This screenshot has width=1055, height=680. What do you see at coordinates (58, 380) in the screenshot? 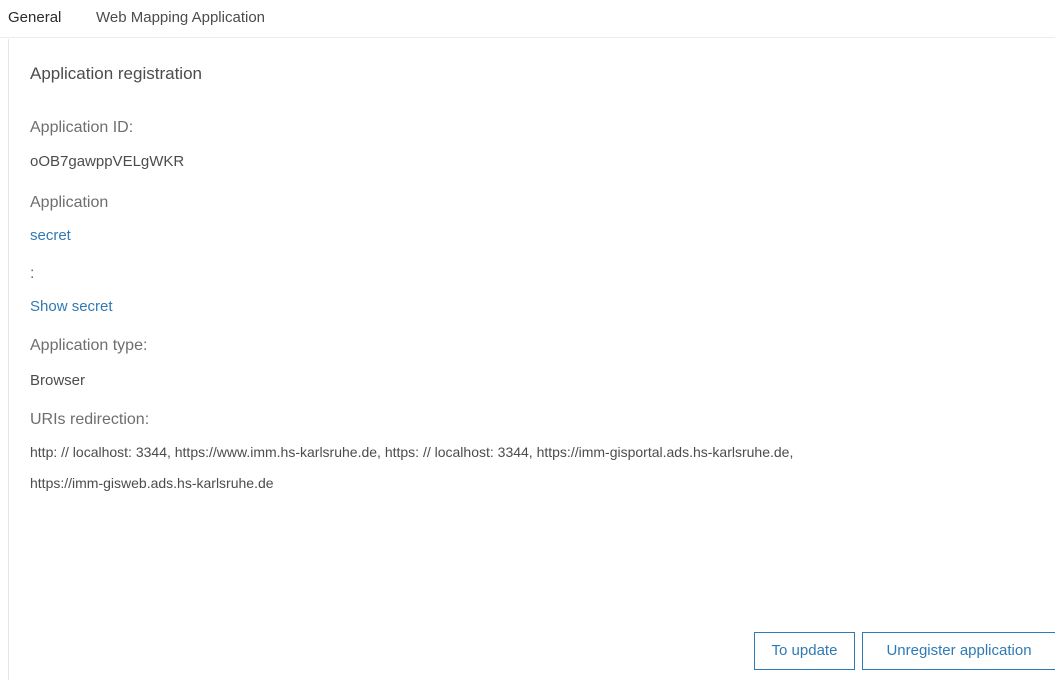
I see `app-type-value: Browser` at bounding box center [58, 380].